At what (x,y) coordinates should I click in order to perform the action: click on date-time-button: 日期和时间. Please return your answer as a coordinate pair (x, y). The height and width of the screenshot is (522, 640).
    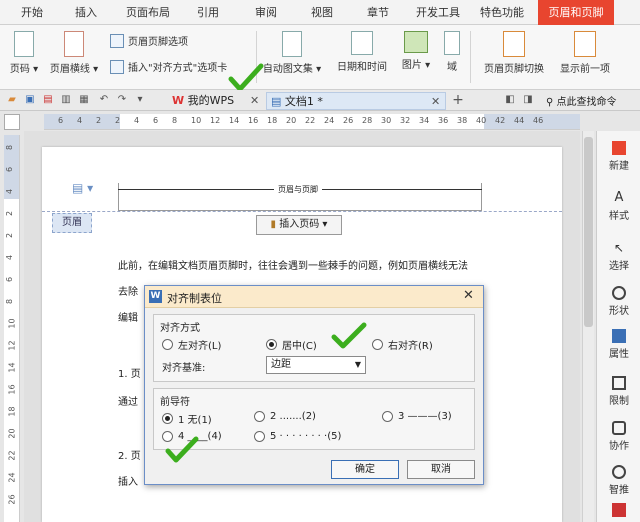
    Looking at the image, I should click on (362, 52).